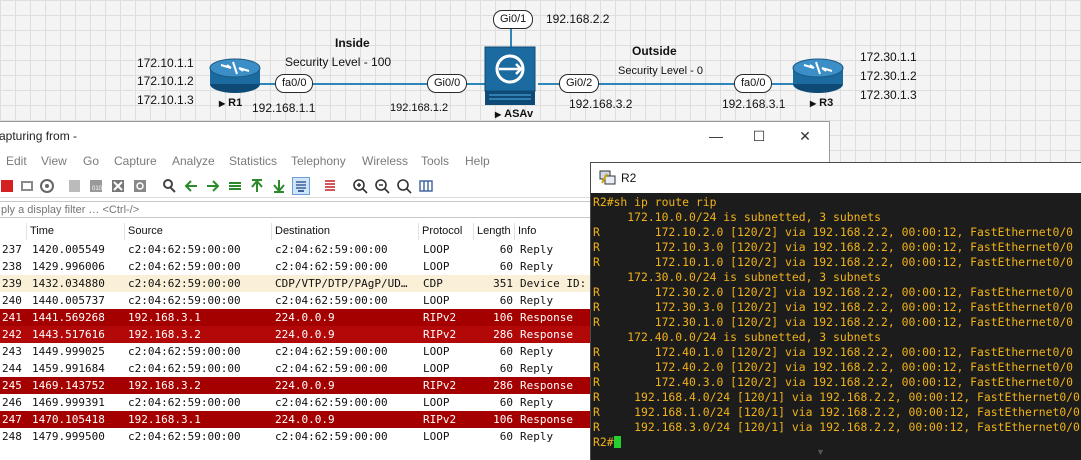 The width and height of the screenshot is (1081, 460). I want to click on cell-no: 248, so click(12, 436).